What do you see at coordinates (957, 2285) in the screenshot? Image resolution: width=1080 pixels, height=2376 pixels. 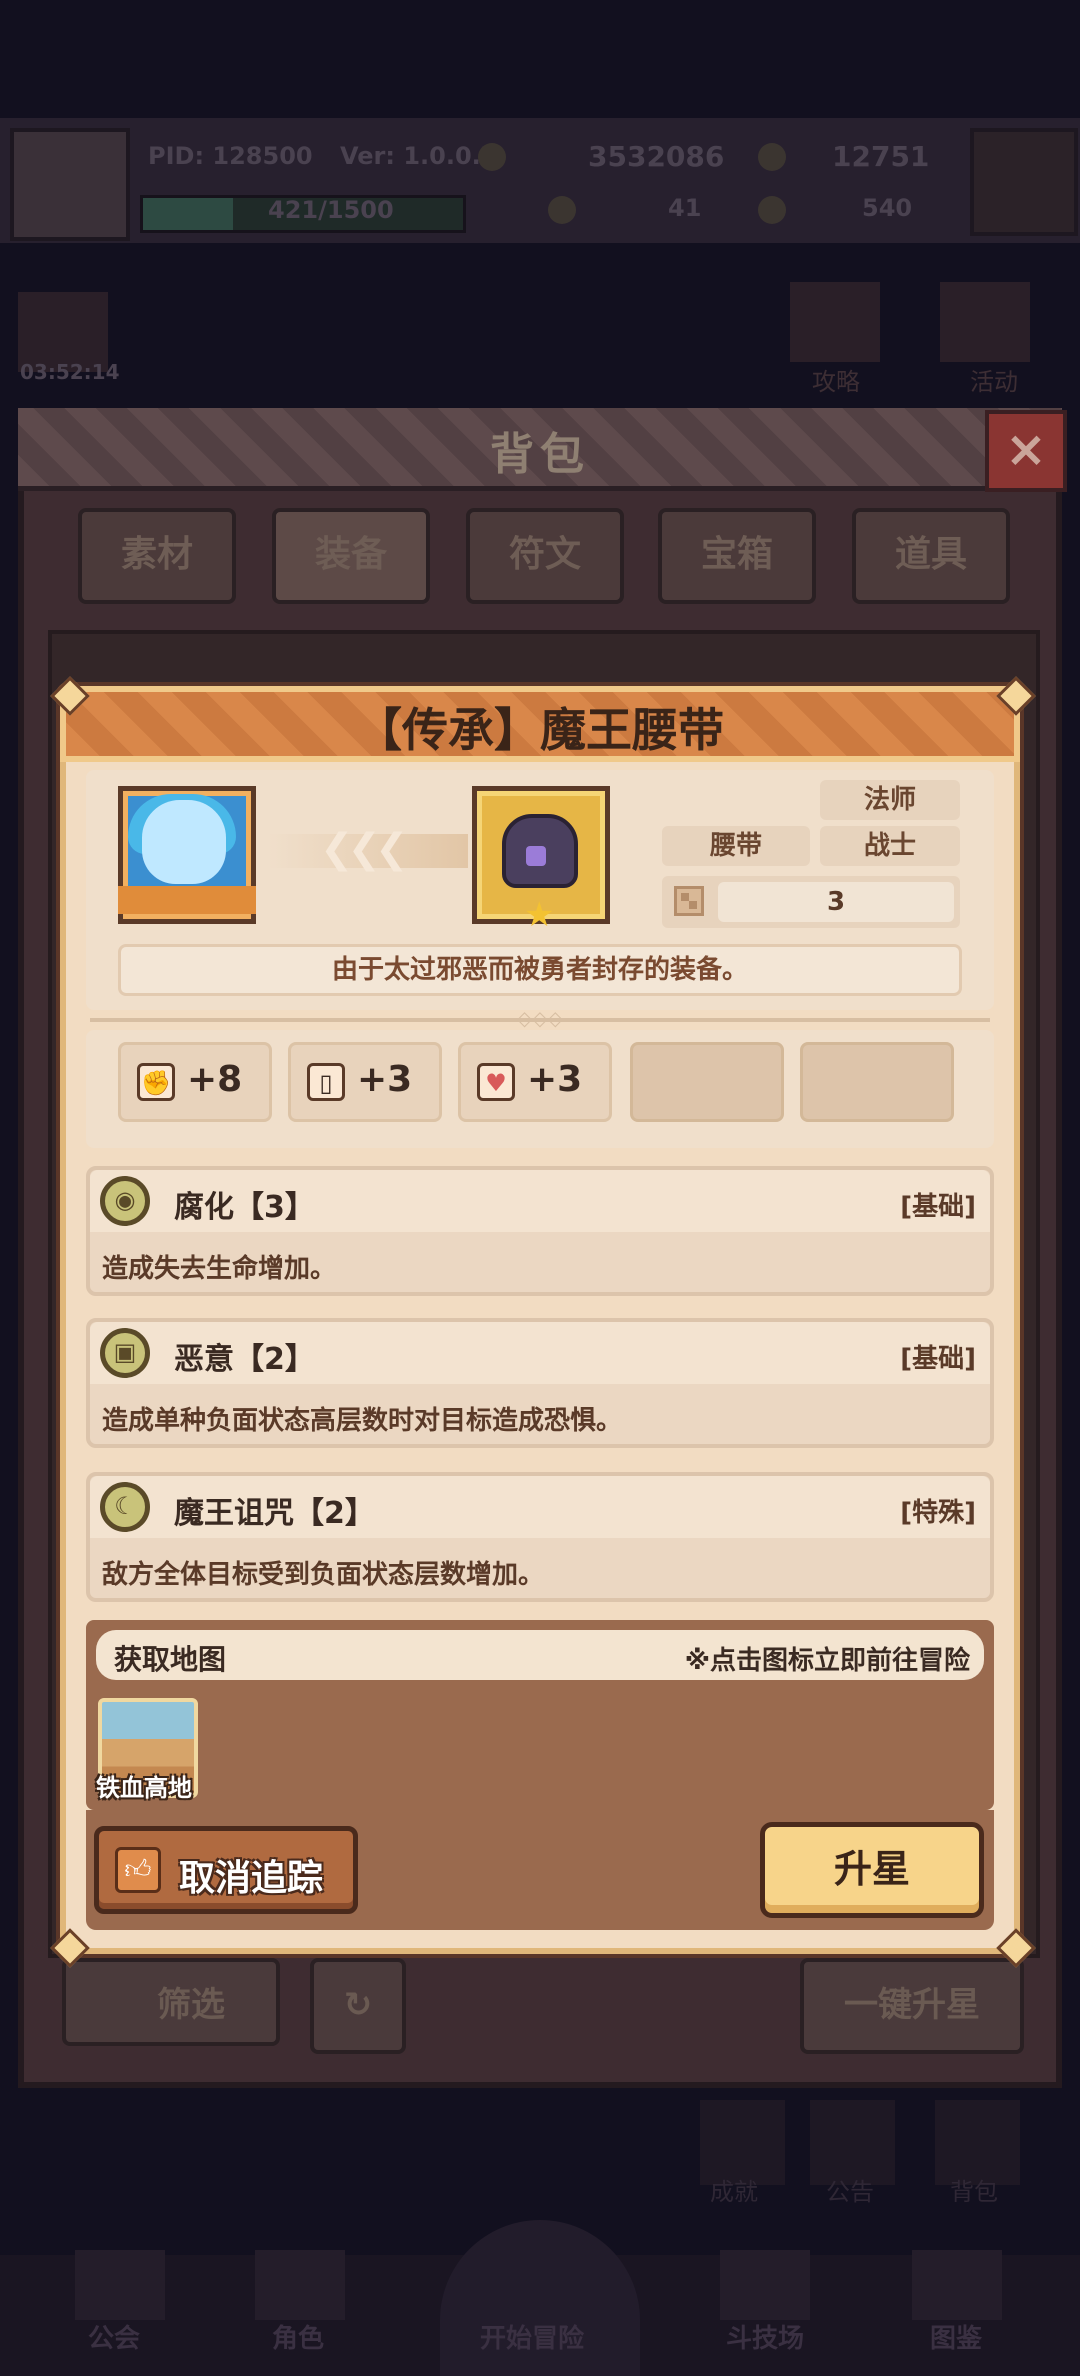 I see `codex-icon` at bounding box center [957, 2285].